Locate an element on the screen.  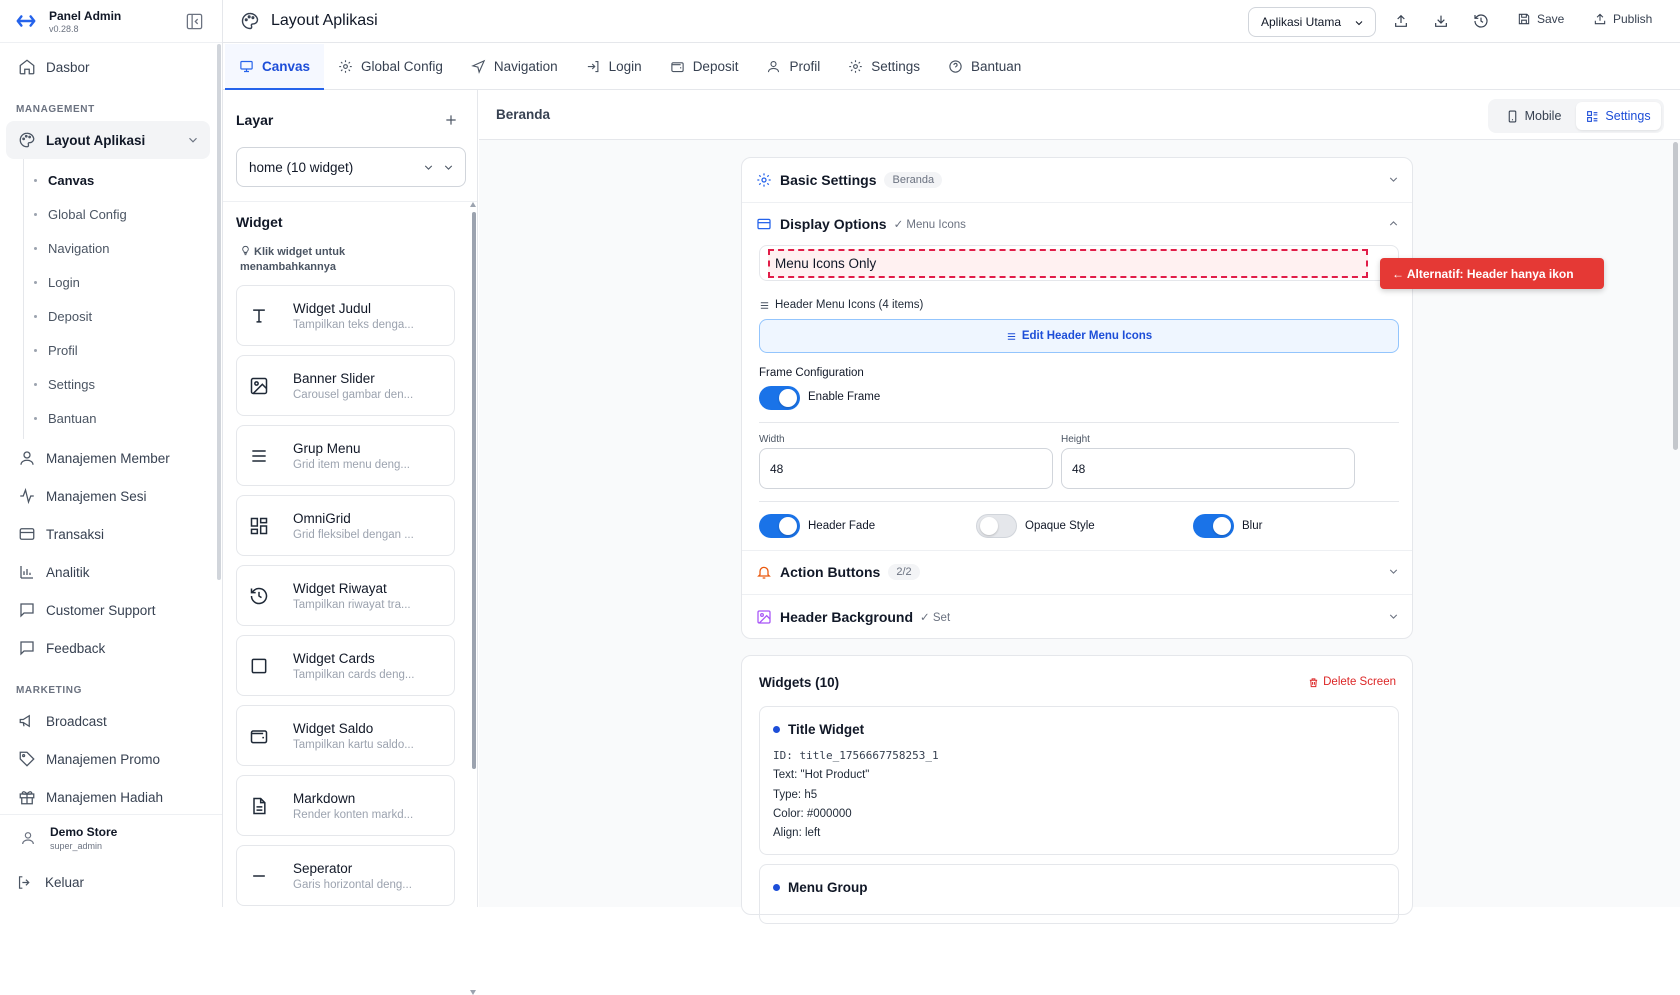
sidebar-scrollbar is located at coordinates (219, 312).